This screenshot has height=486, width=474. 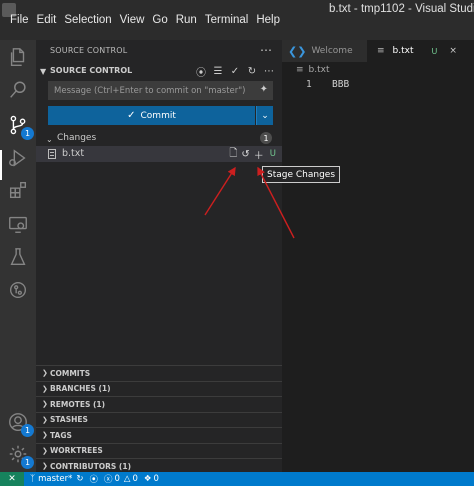 What do you see at coordinates (272, 154) in the screenshot?
I see `file-status: U` at bounding box center [272, 154].